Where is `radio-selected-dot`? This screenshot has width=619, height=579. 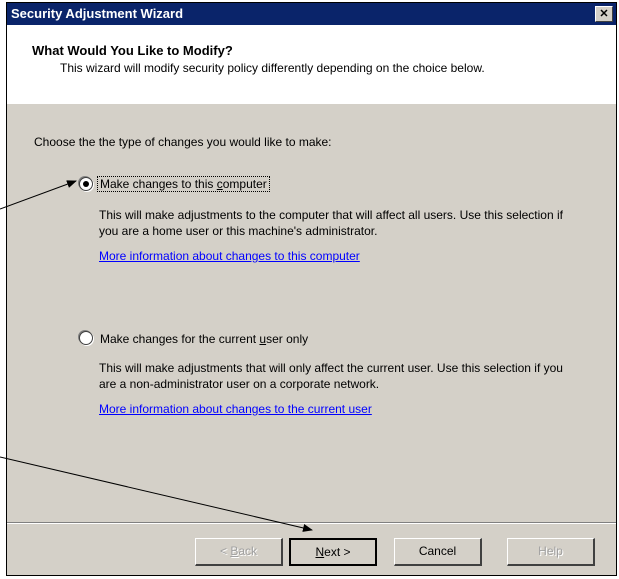
radio-selected-dot is located at coordinates (86, 184).